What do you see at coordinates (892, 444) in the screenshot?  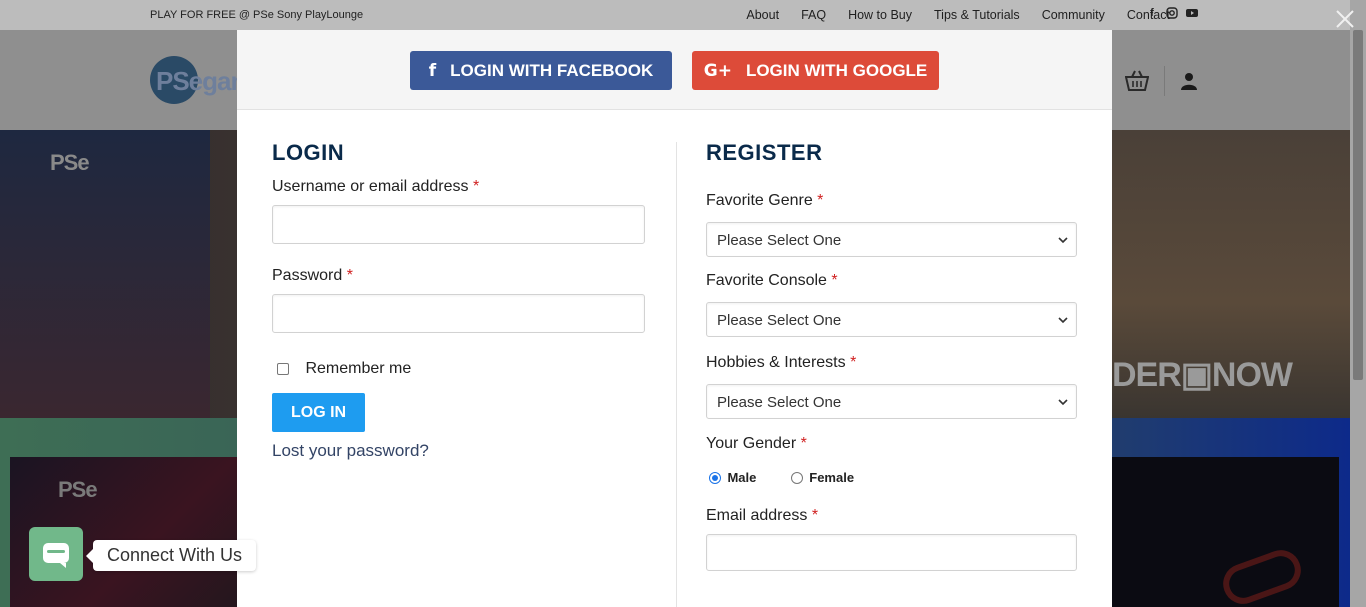 I see `gender-label: Your Gender *` at bounding box center [892, 444].